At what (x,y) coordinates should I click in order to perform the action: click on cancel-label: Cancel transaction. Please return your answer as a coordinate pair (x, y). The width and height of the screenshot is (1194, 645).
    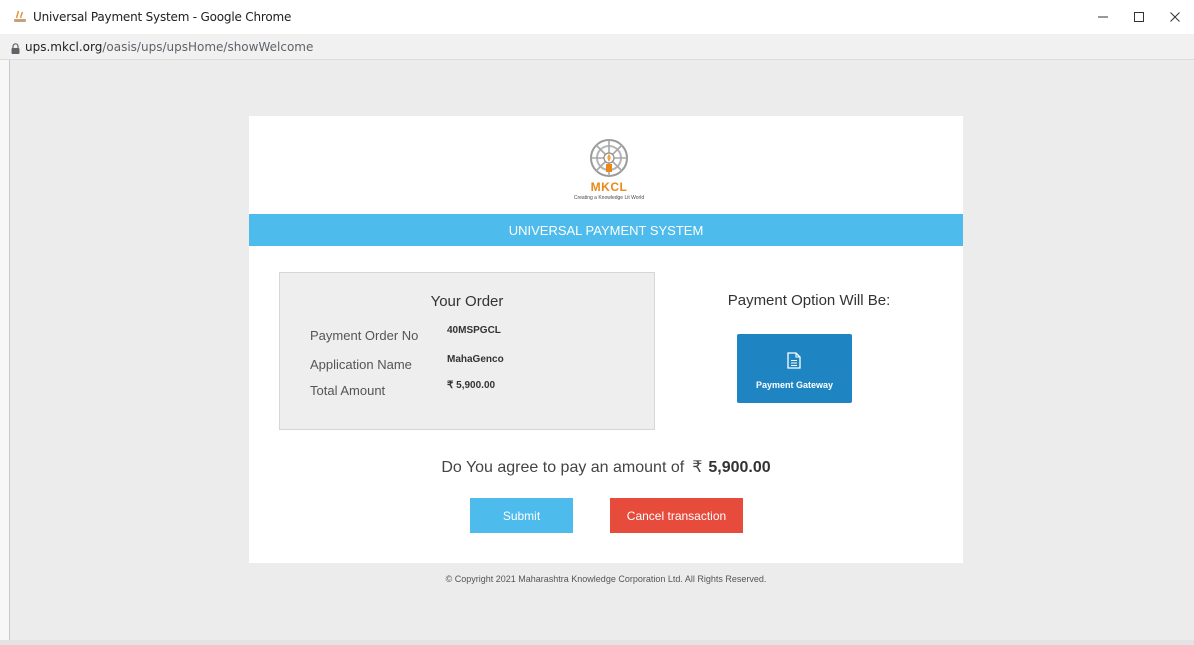
    Looking at the image, I should click on (676, 515).